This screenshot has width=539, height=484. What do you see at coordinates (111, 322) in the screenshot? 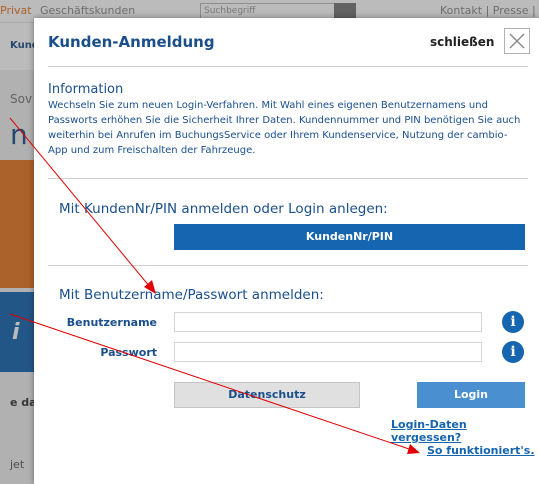
I see `username-label: Benutzername` at bounding box center [111, 322].